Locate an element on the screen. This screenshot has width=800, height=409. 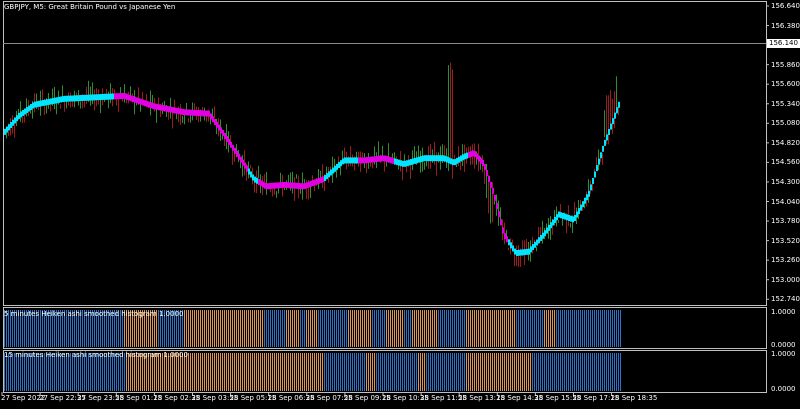
price-axis-label: 154.560 is located at coordinates (785, 162).